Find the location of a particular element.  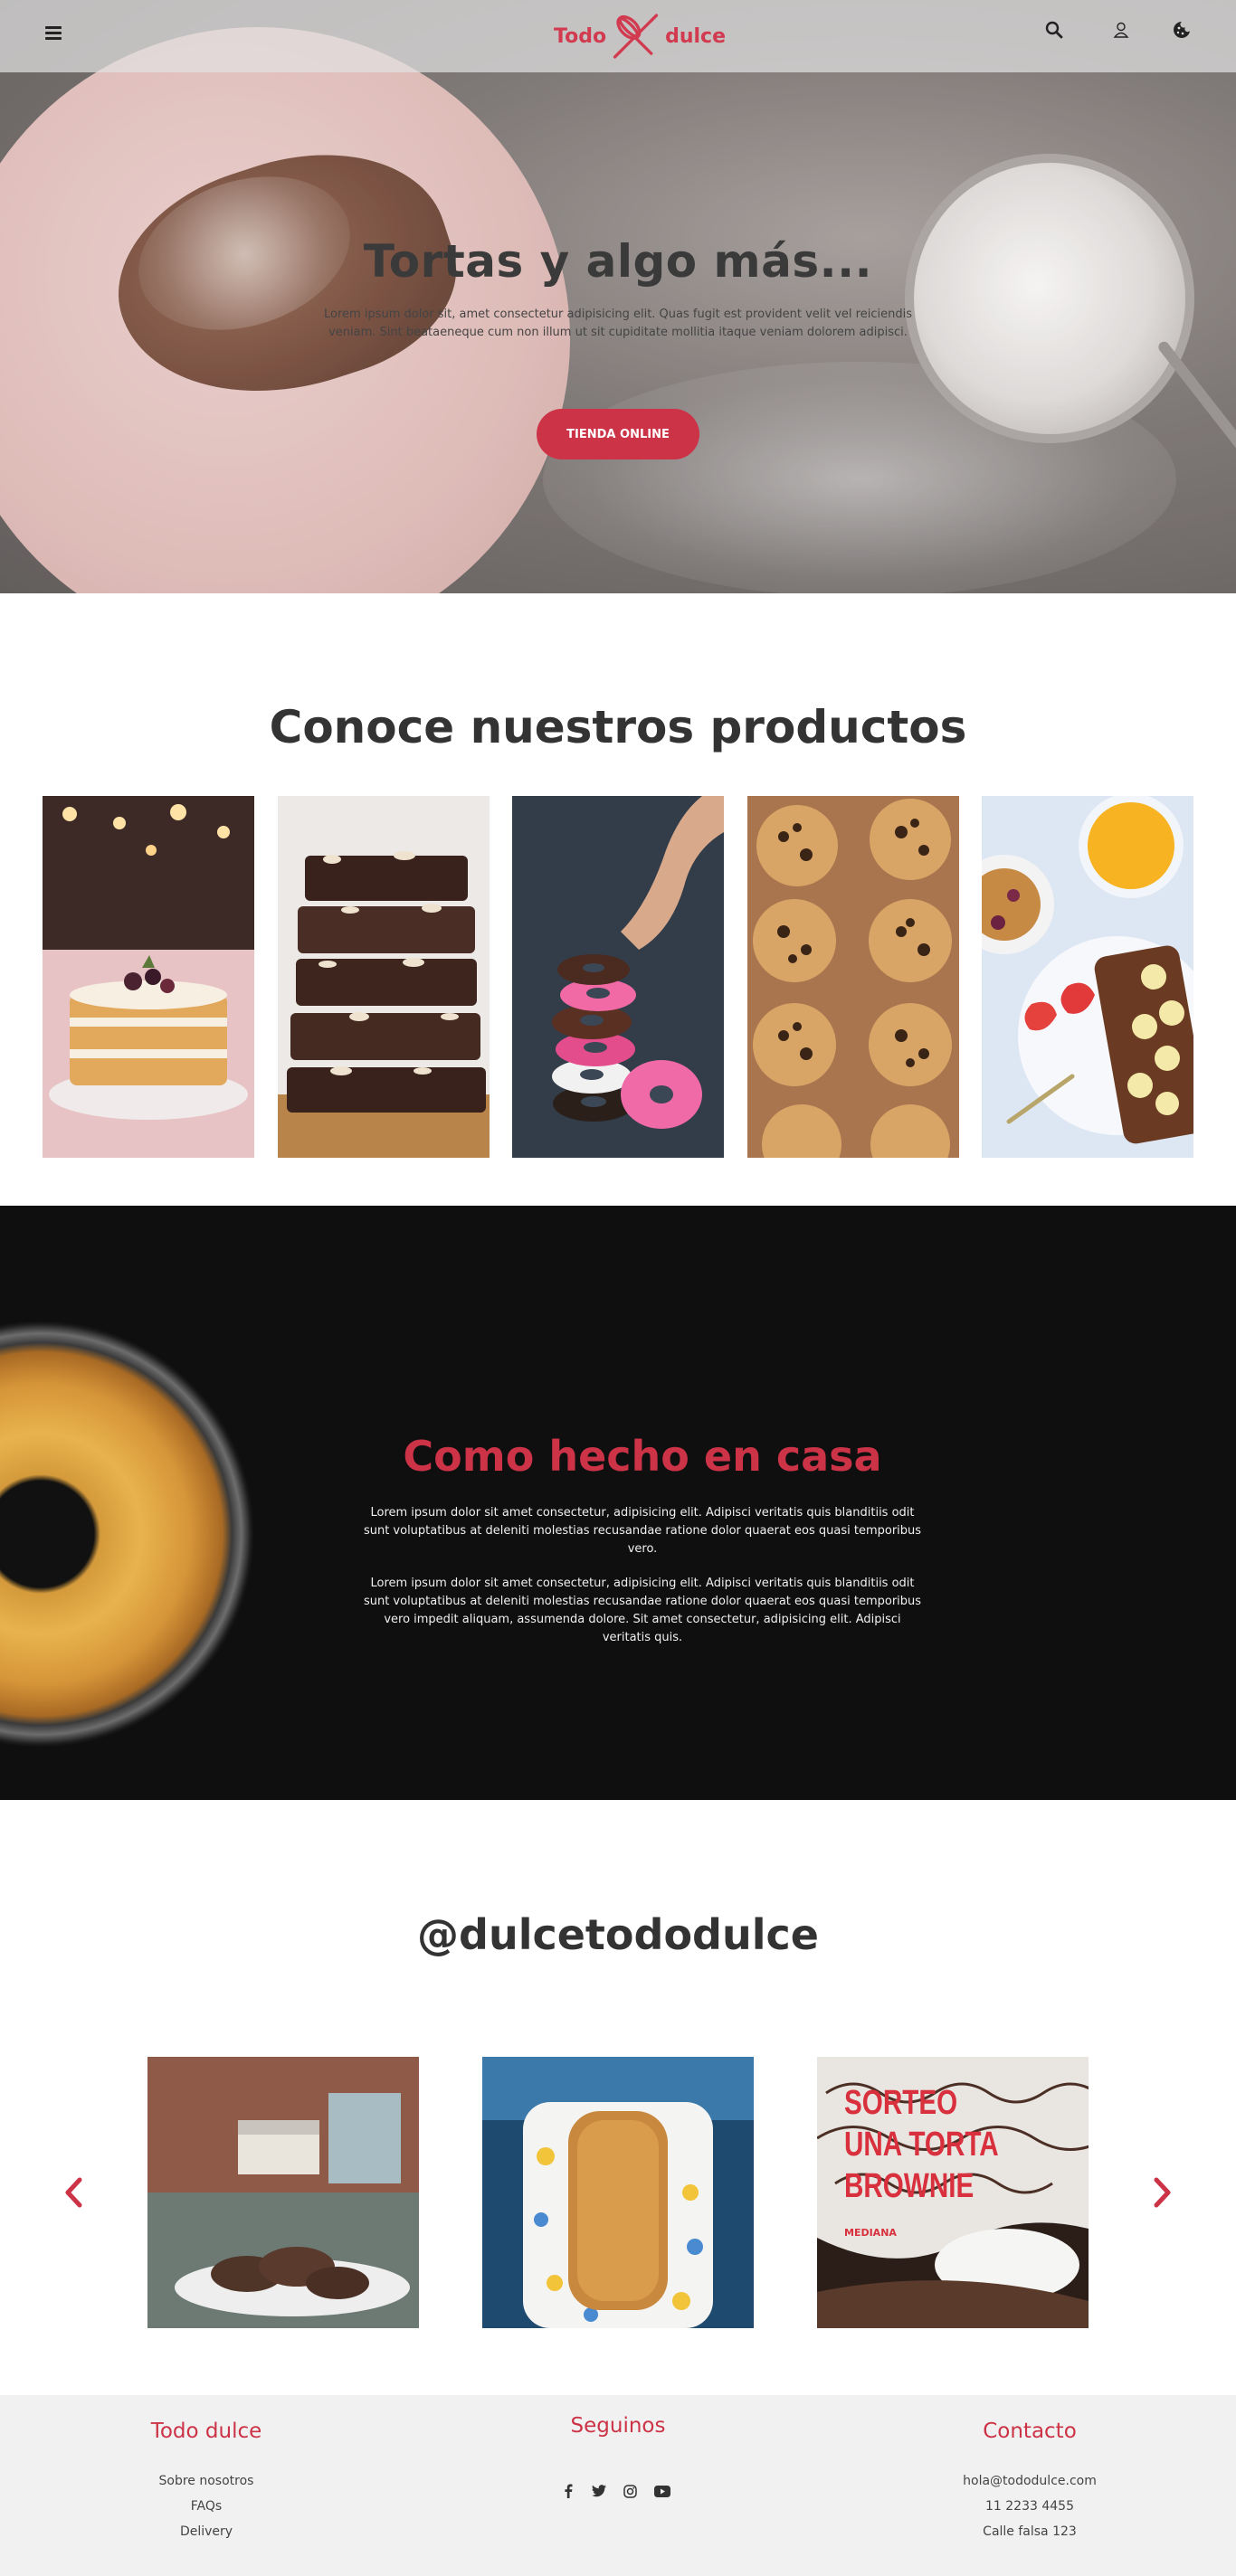

logo-word-left: Todo is located at coordinates (580, 36).